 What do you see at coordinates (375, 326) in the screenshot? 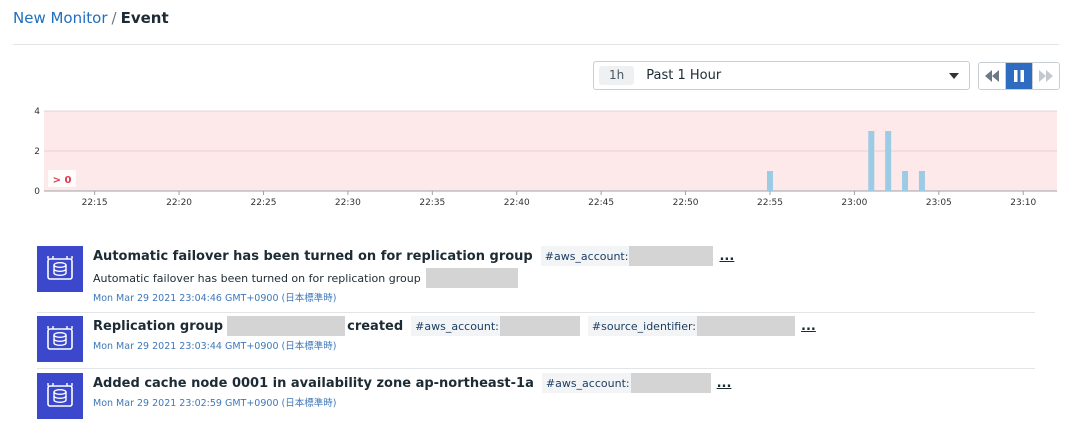
I see `event-title-suffix: created` at bounding box center [375, 326].